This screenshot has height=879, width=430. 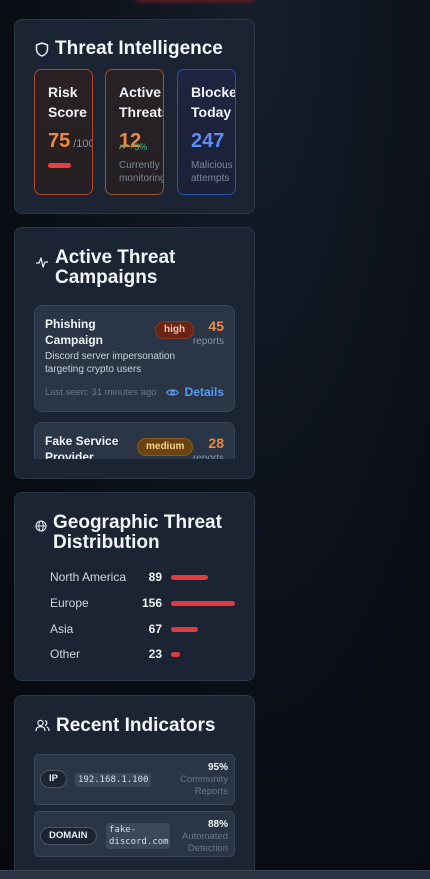 I want to click on indicator-card-ip: IP 192.168.1.100 95% Community Reports, so click(x=134, y=779).